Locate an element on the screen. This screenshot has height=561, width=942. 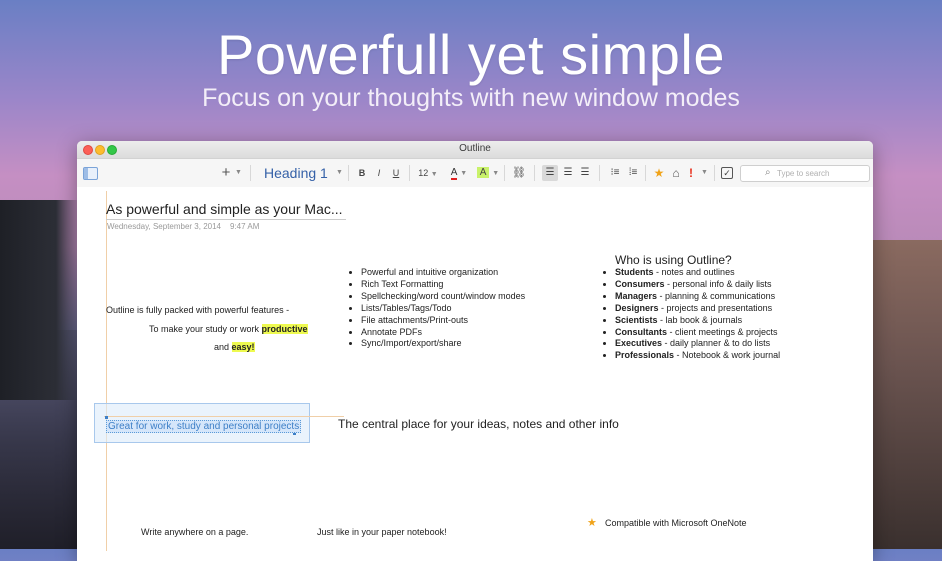
margin-guide is located at coordinates (106, 371).